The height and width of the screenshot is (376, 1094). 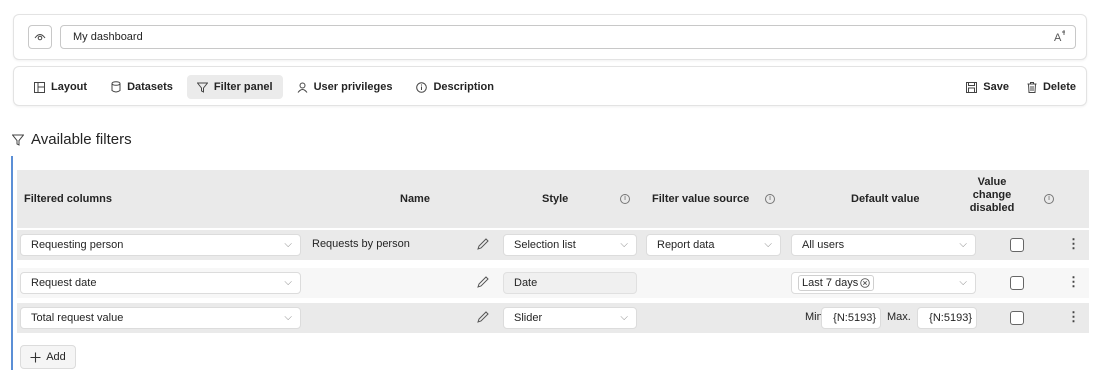 What do you see at coordinates (116, 87) in the screenshot?
I see `database-icon` at bounding box center [116, 87].